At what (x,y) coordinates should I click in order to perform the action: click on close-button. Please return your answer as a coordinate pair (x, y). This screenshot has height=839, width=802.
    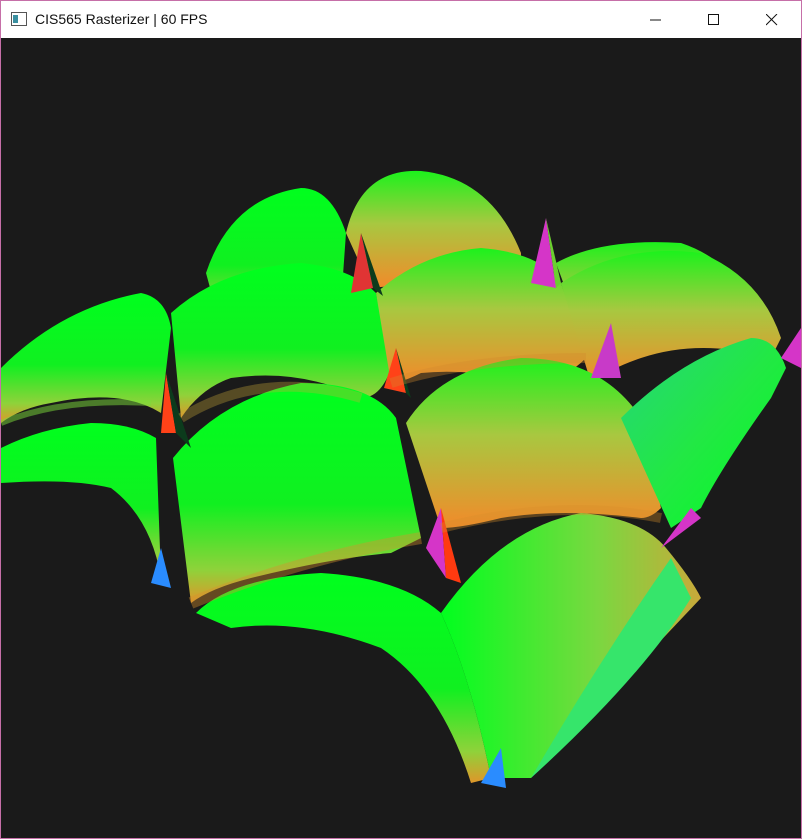
    Looking at the image, I should click on (772, 19).